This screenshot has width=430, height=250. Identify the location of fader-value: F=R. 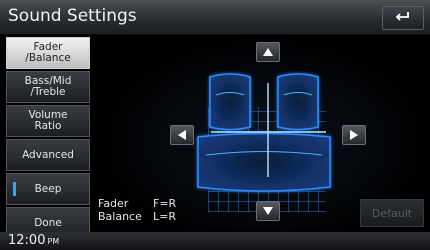
(165, 203).